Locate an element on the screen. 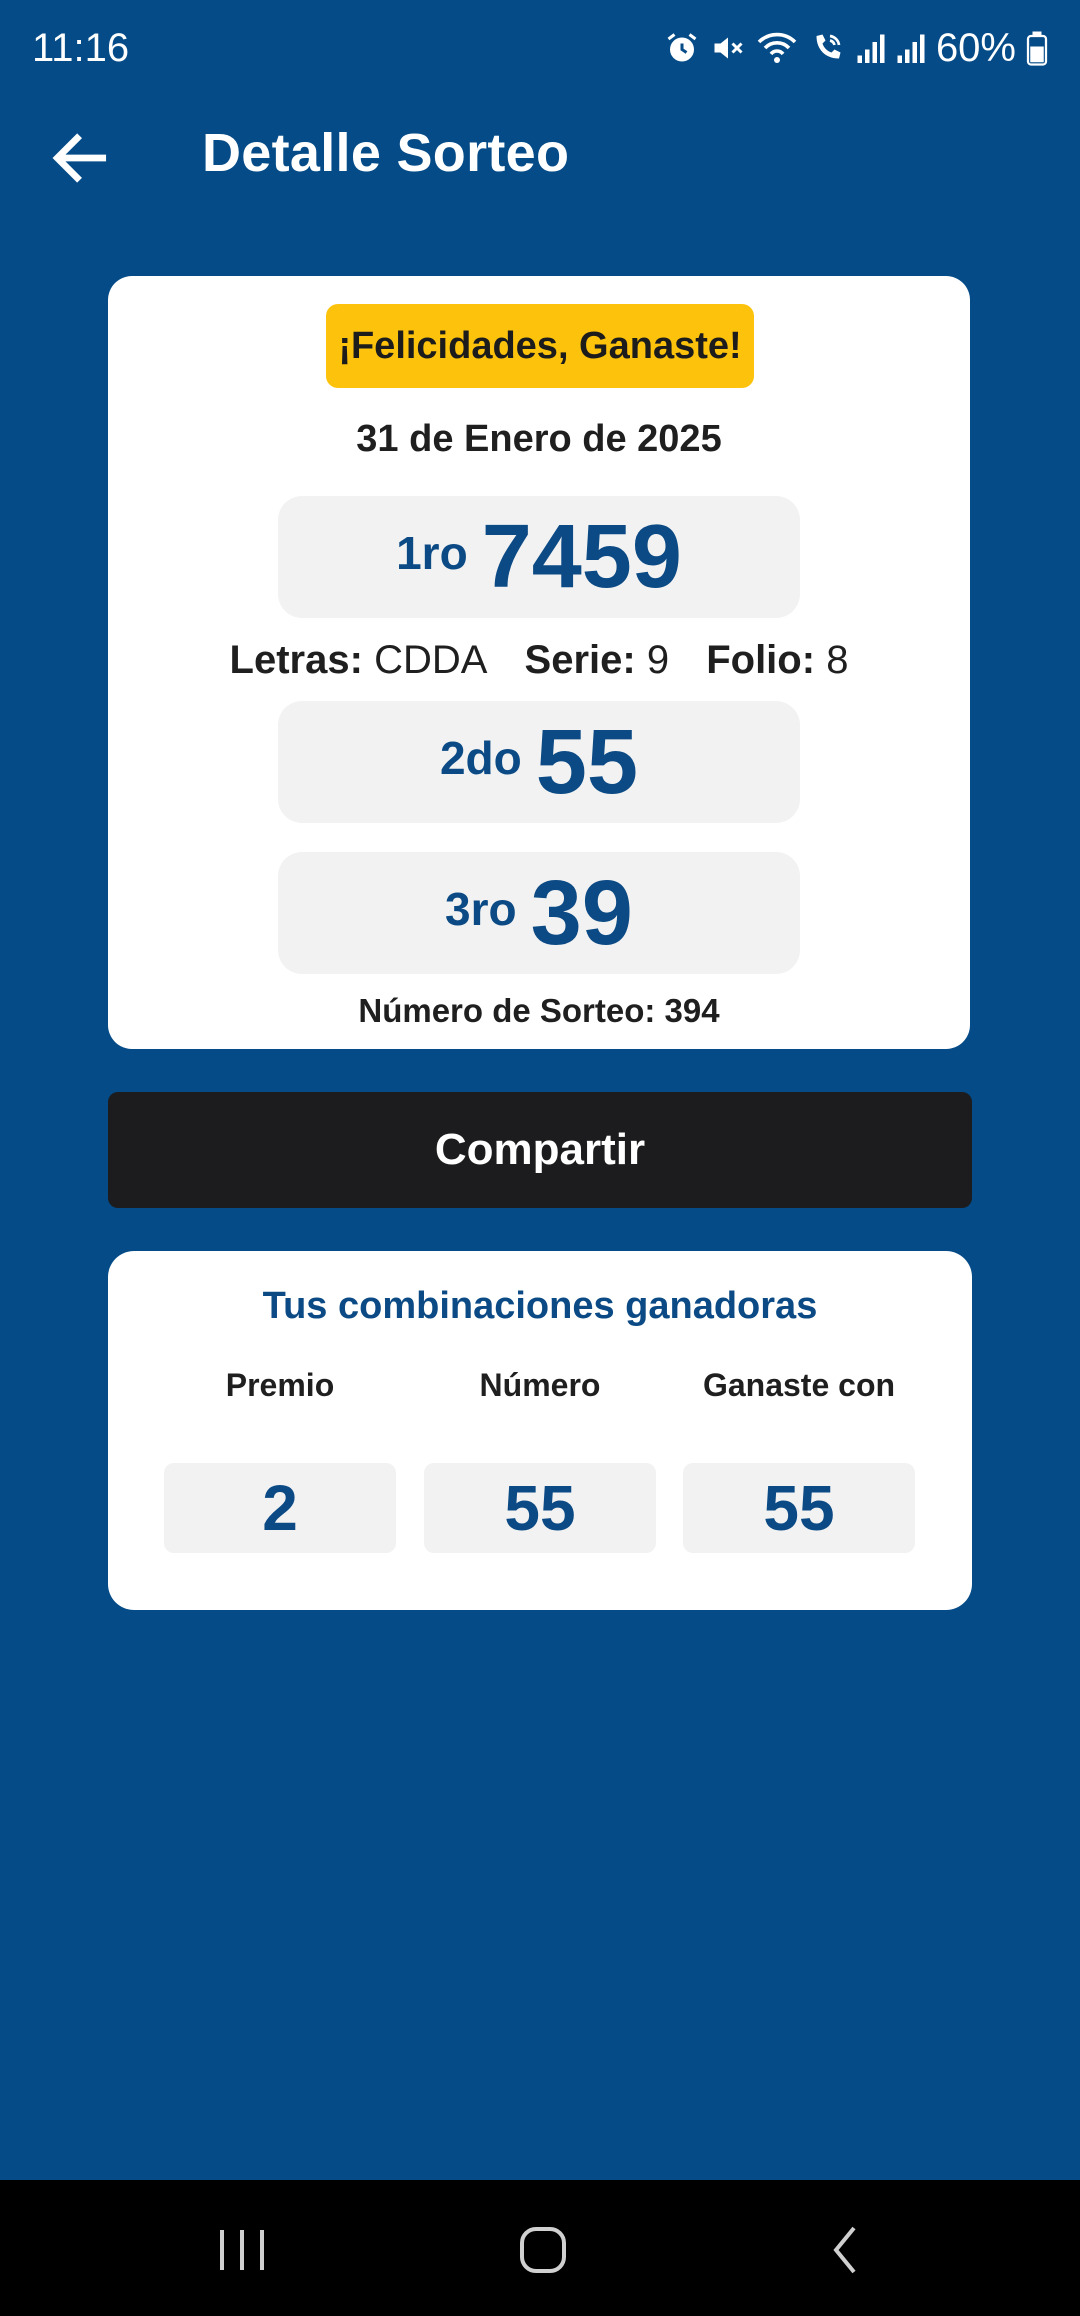 Image resolution: width=1080 pixels, height=2316 pixels. letras-value: CDDA is located at coordinates (431, 660).